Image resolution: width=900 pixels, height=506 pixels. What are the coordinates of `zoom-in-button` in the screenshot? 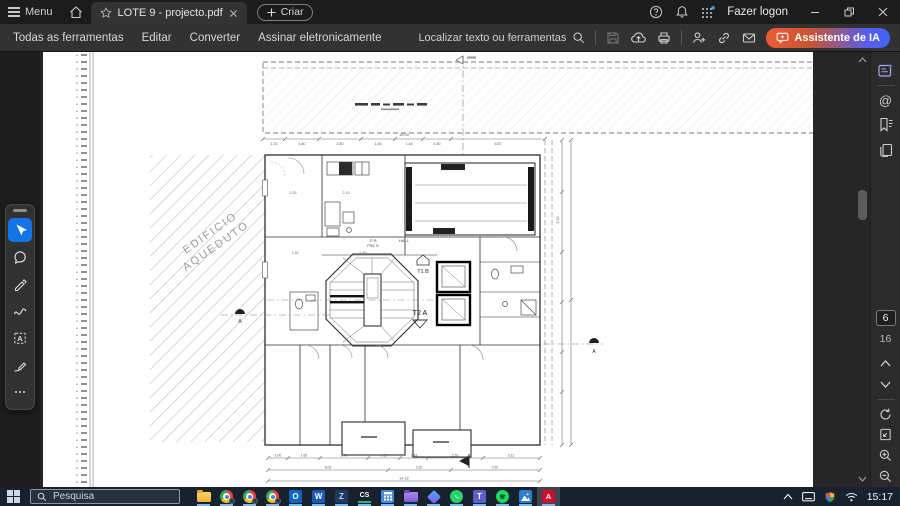 It's located at (886, 455).